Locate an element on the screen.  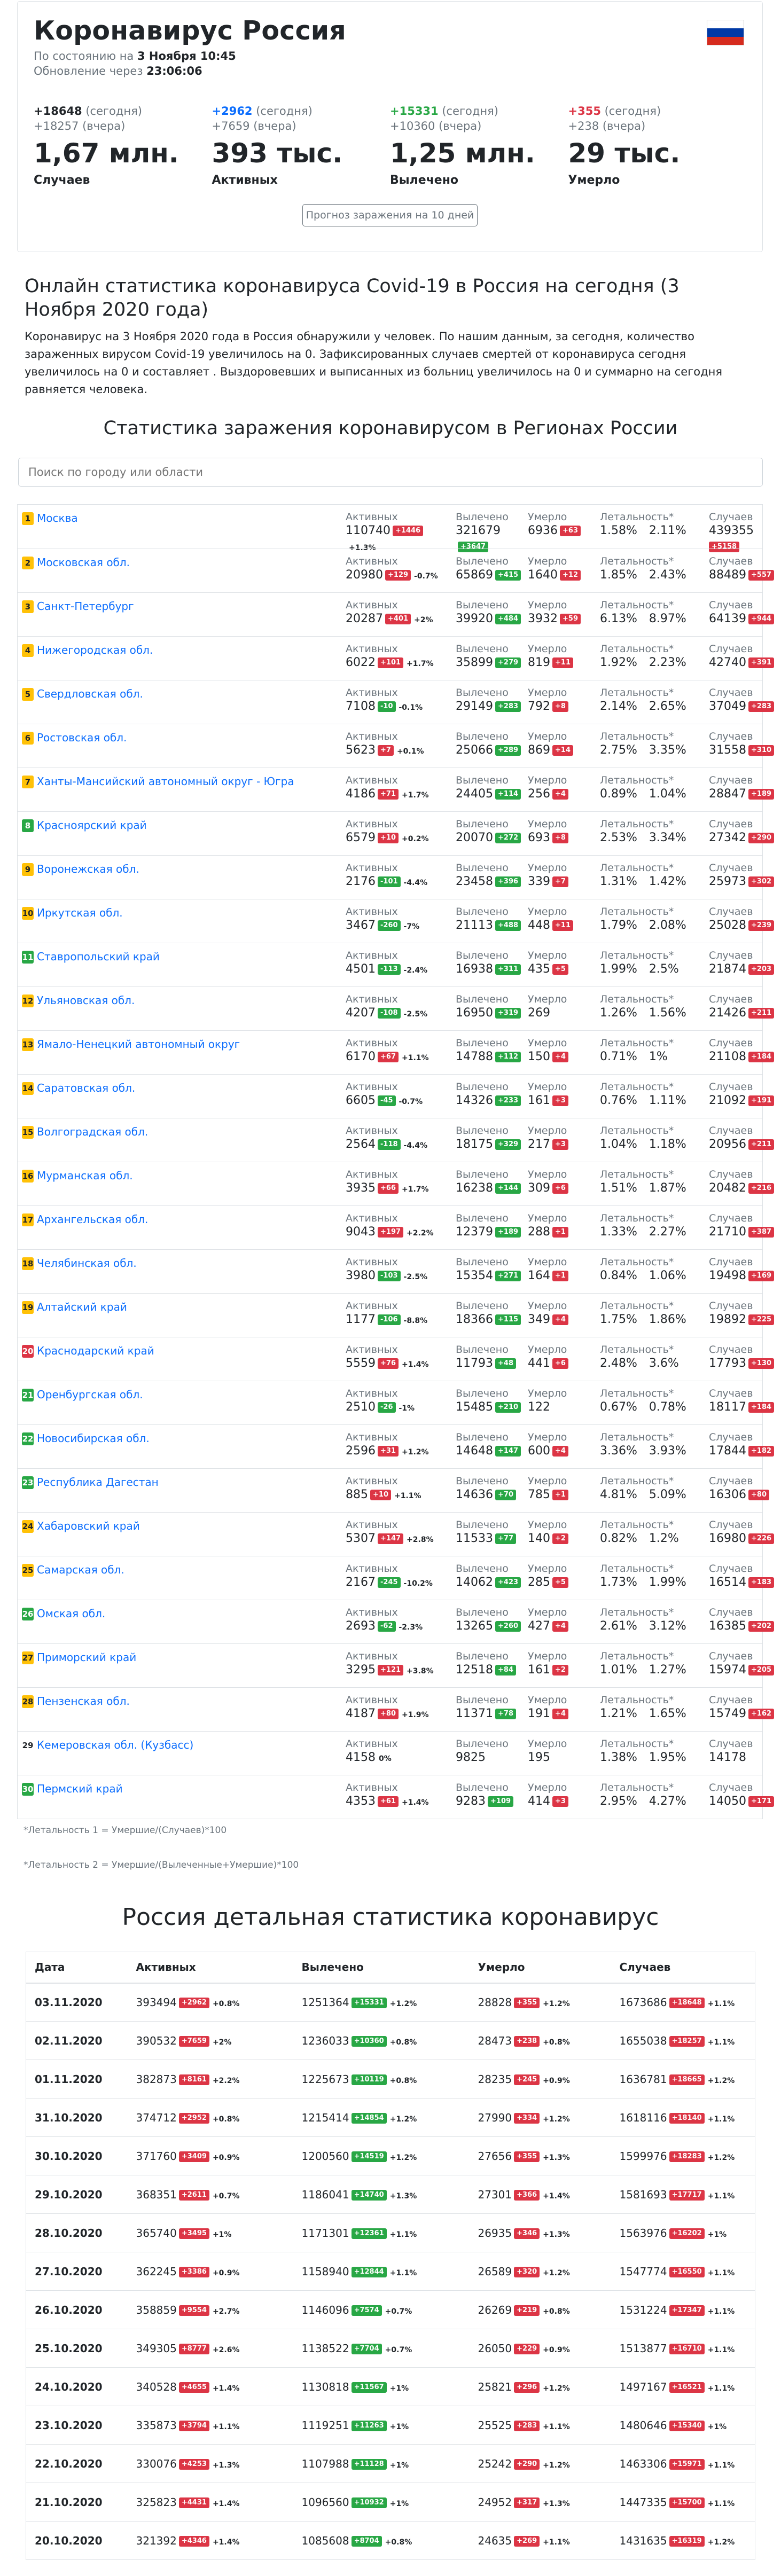
active-value: 6605 -45 -0.7% is located at coordinates (384, 1101).